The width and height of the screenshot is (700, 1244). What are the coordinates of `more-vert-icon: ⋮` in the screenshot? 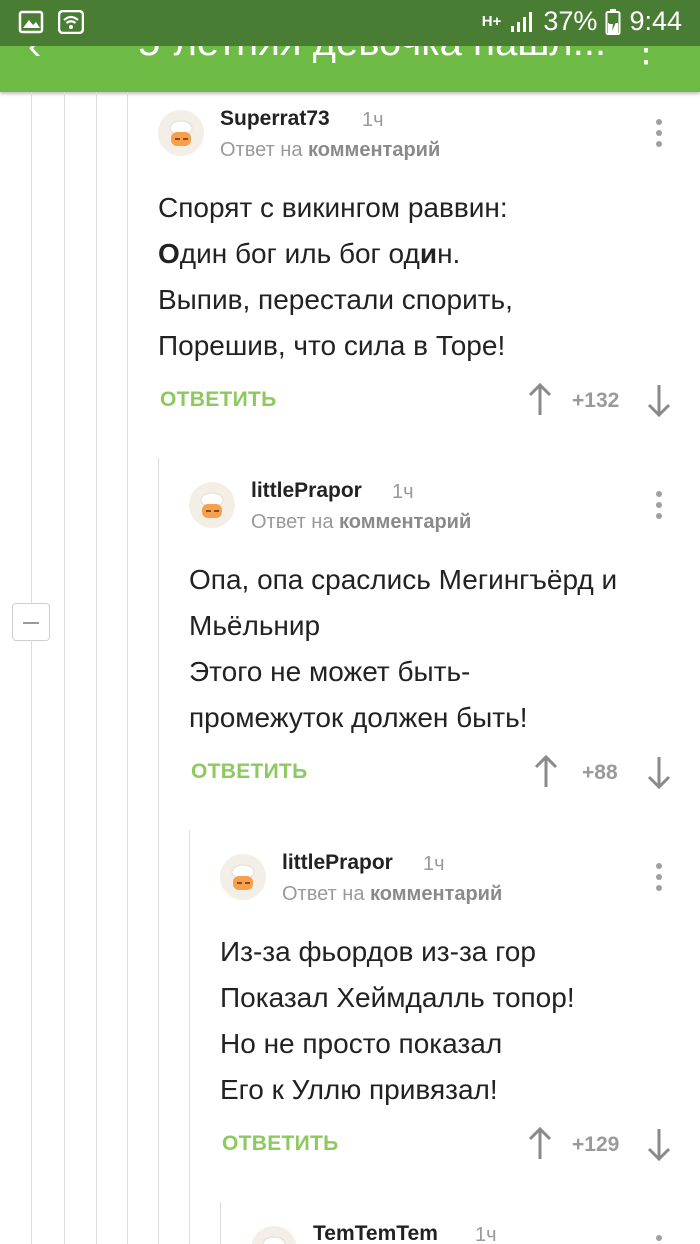 It's located at (646, 58).